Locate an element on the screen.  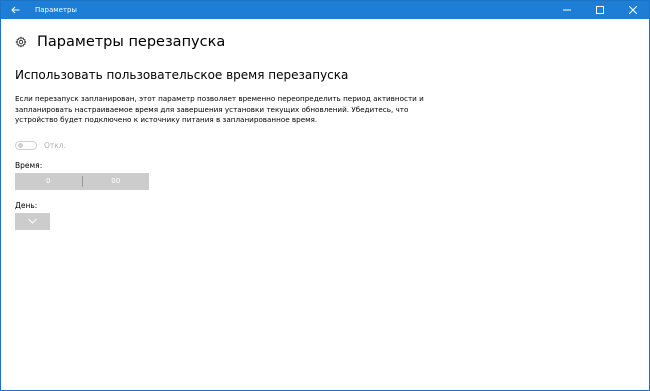
page-header: Параметры перезапуска is located at coordinates (325, 42).